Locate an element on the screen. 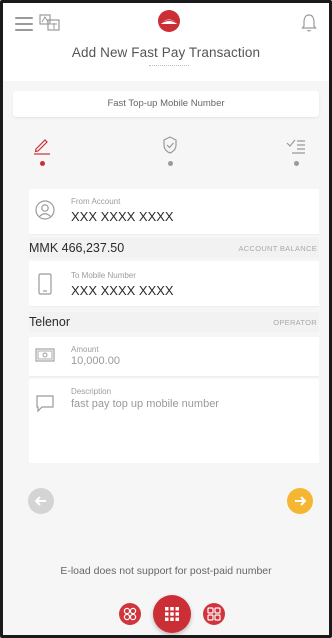 The height and width of the screenshot is (638, 332). description-label: Description is located at coordinates (91, 391).